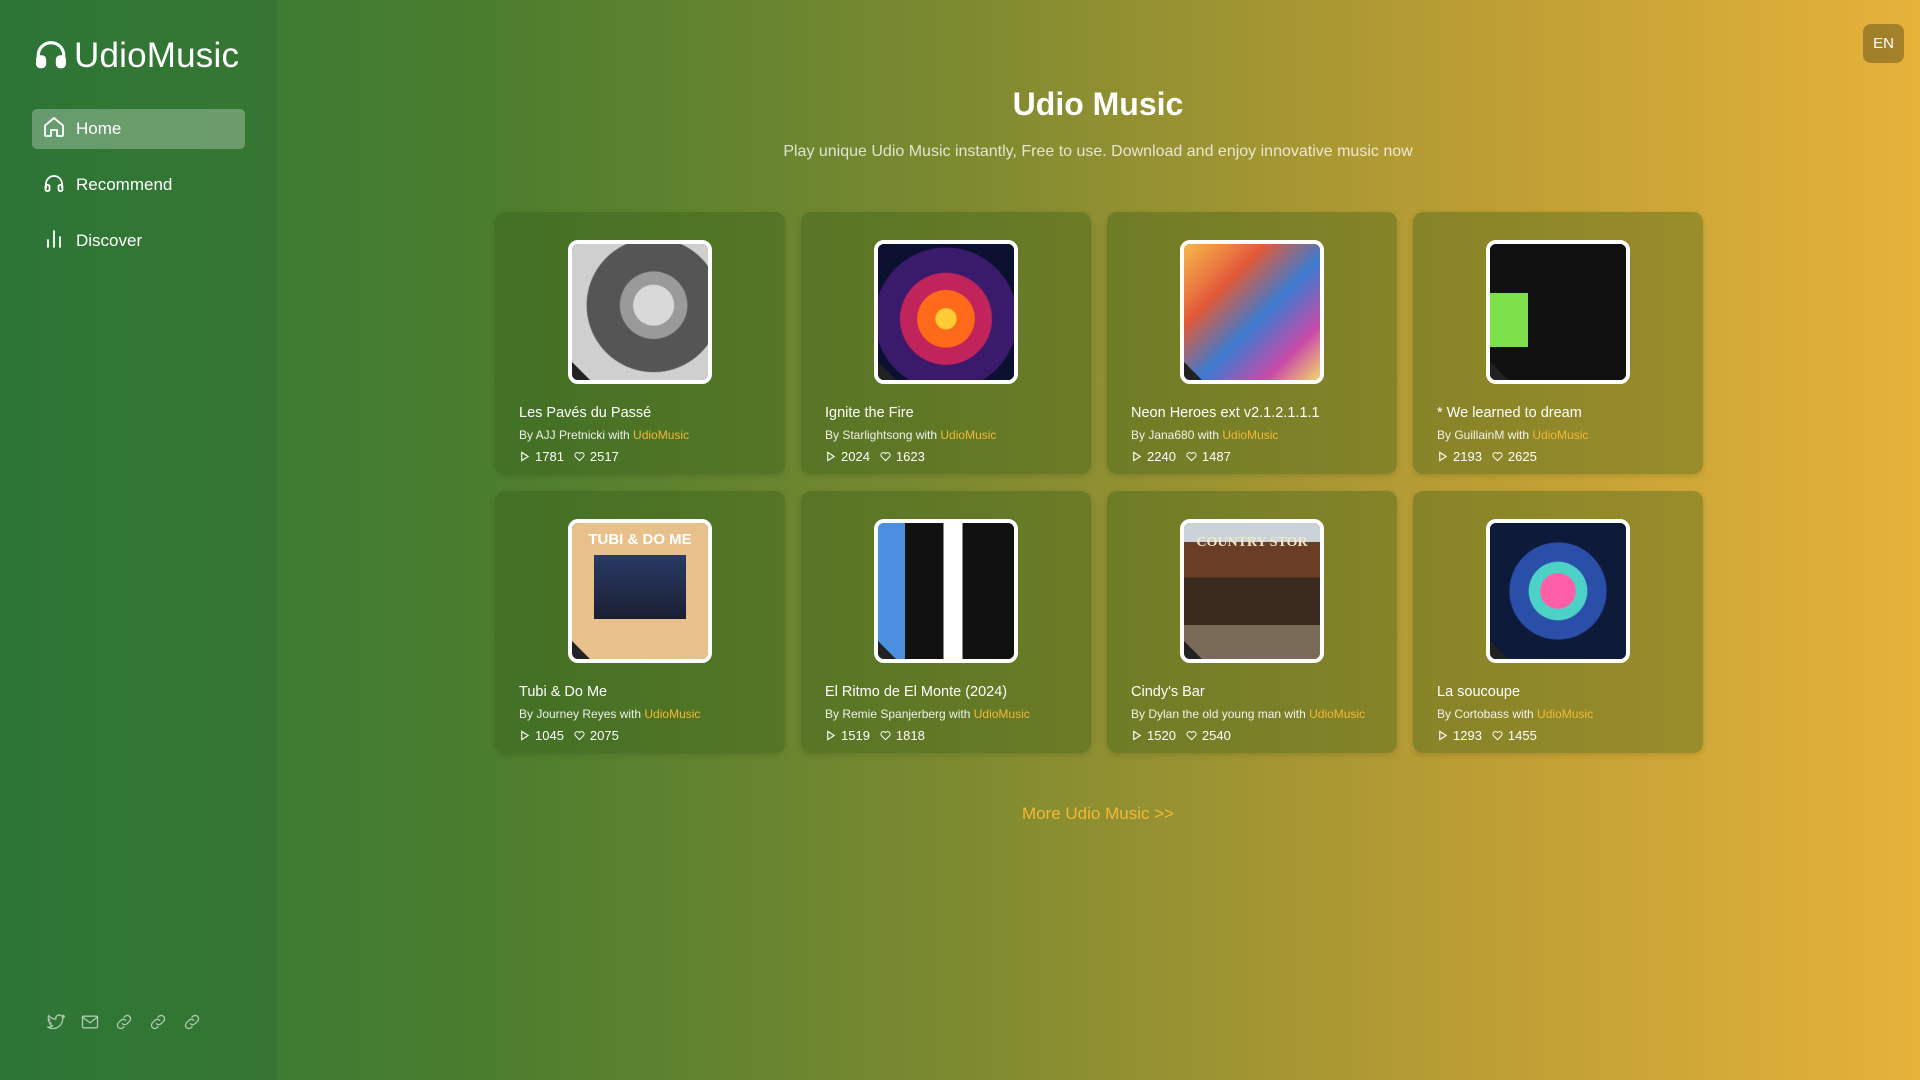 The width and height of the screenshot is (1920, 1080). I want to click on logo: UdioMusic, so click(136, 56).